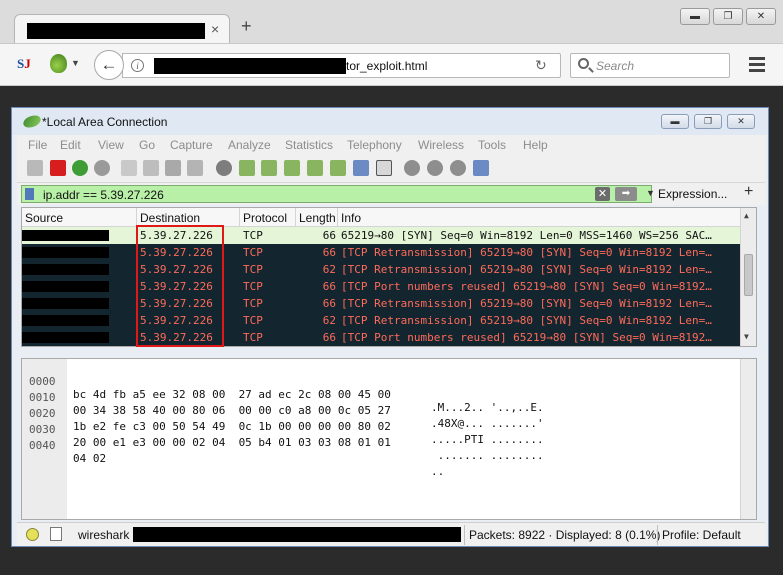  What do you see at coordinates (176, 320) in the screenshot?
I see `packet-destination: 5.39.27.226` at bounding box center [176, 320].